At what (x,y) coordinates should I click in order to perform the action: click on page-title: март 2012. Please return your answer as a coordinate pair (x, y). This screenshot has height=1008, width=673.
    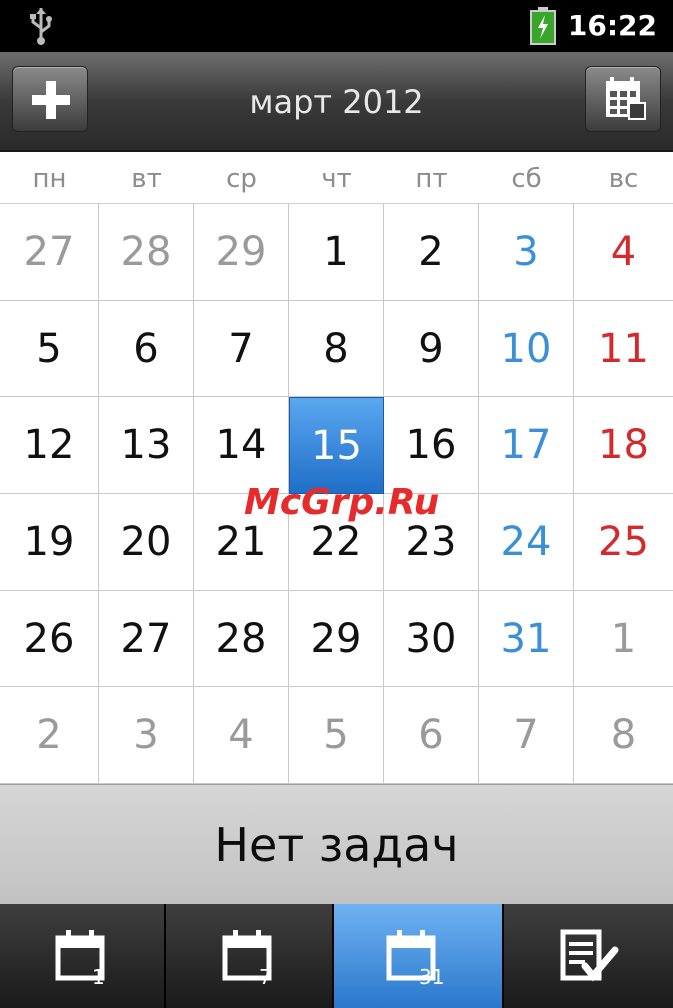
    Looking at the image, I should click on (336, 102).